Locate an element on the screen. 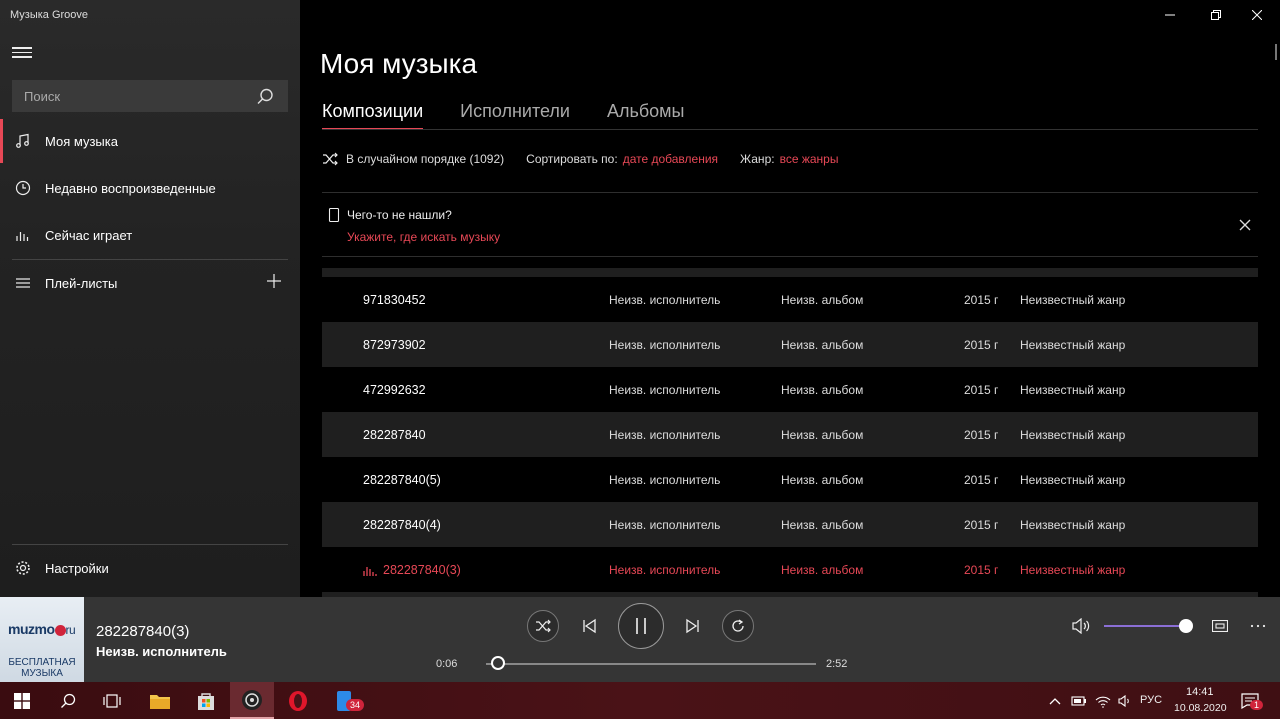 The height and width of the screenshot is (719, 1280). equalizer-icon is located at coordinates (23, 235).